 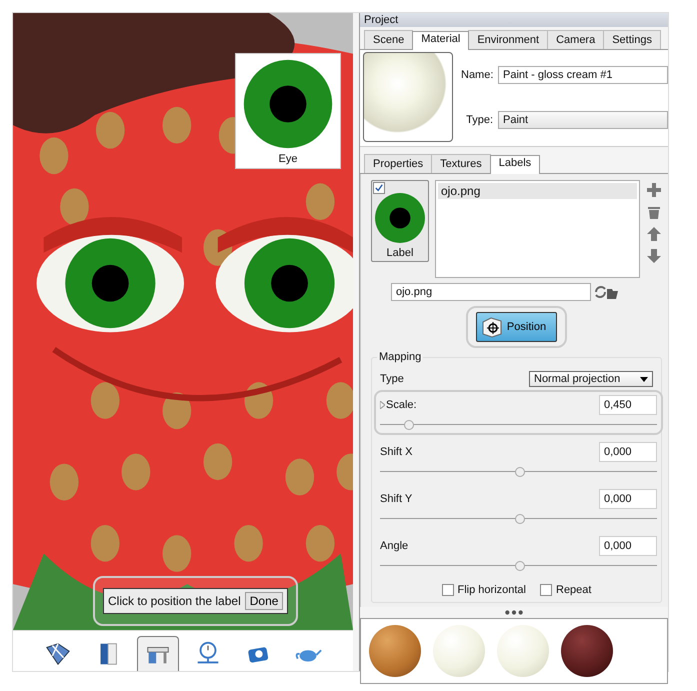 I want to click on tab: Textures, so click(x=461, y=163).